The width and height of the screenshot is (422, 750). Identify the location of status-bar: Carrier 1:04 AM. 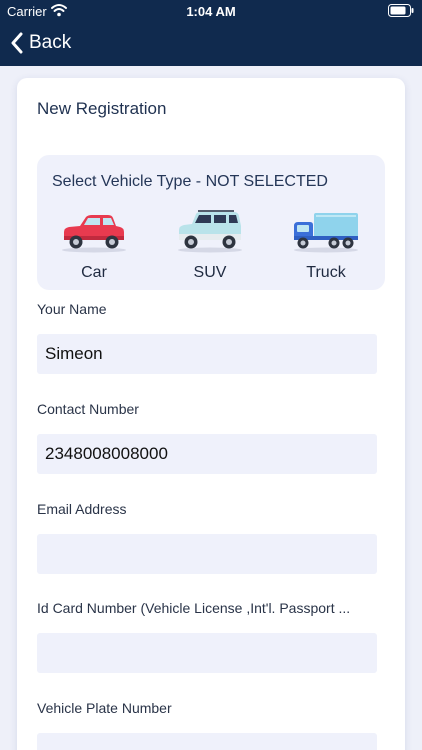
(211, 11).